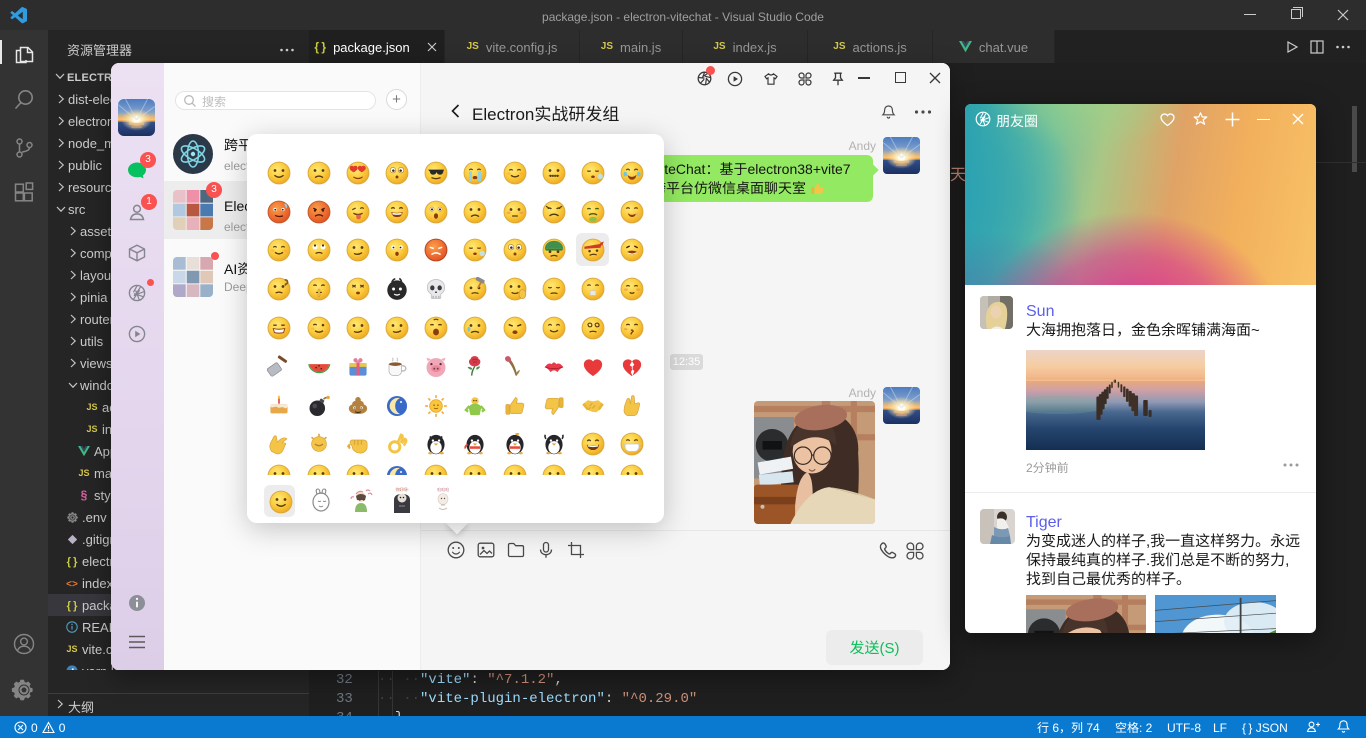  Describe the element at coordinates (443, 489) in the screenshot. I see `svg-text: 咱咱咱` at that location.